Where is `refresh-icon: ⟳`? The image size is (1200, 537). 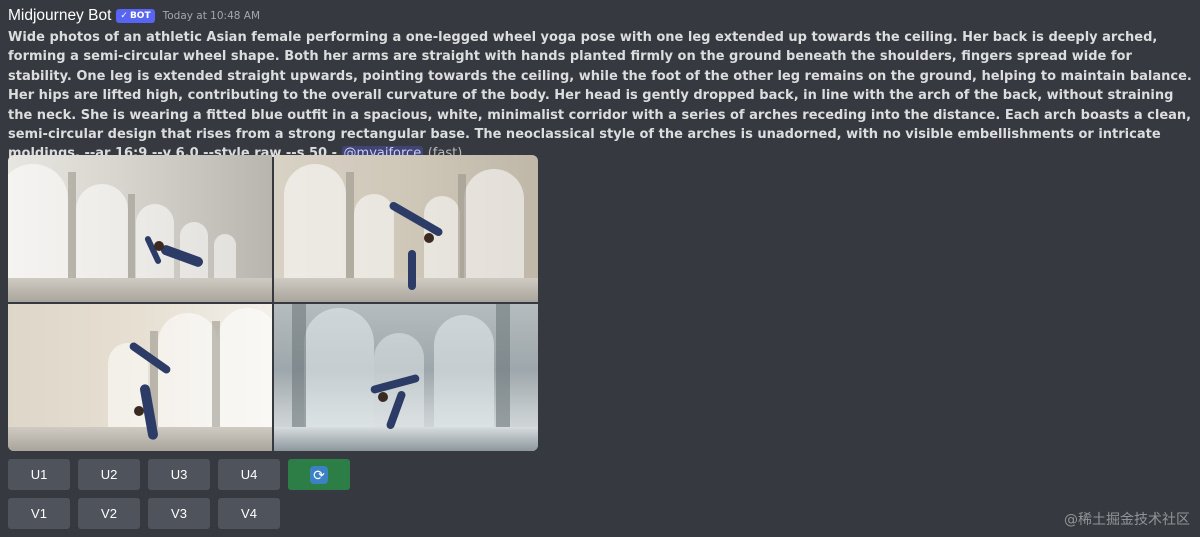
refresh-icon: ⟳ is located at coordinates (319, 474).